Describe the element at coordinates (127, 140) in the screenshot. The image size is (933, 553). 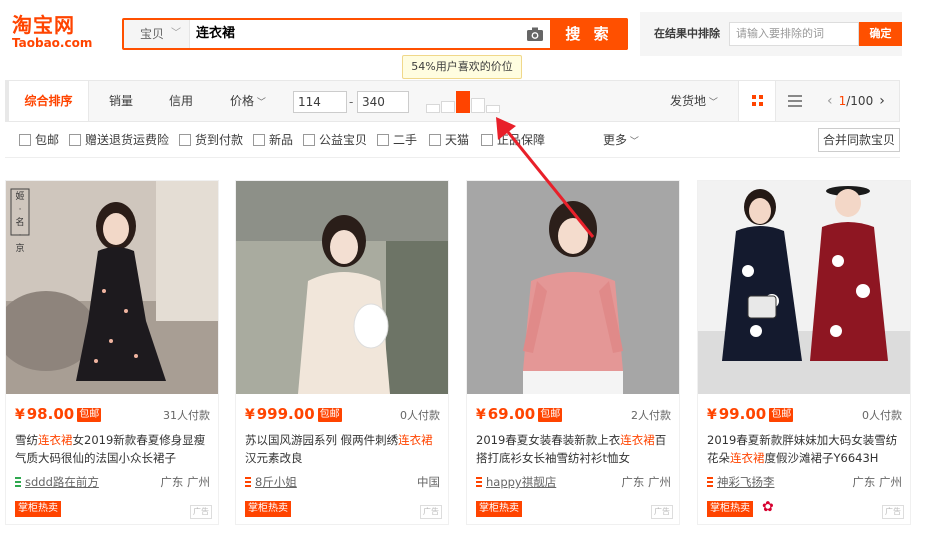
I see `filter-label: 赠送退货运费险` at that location.